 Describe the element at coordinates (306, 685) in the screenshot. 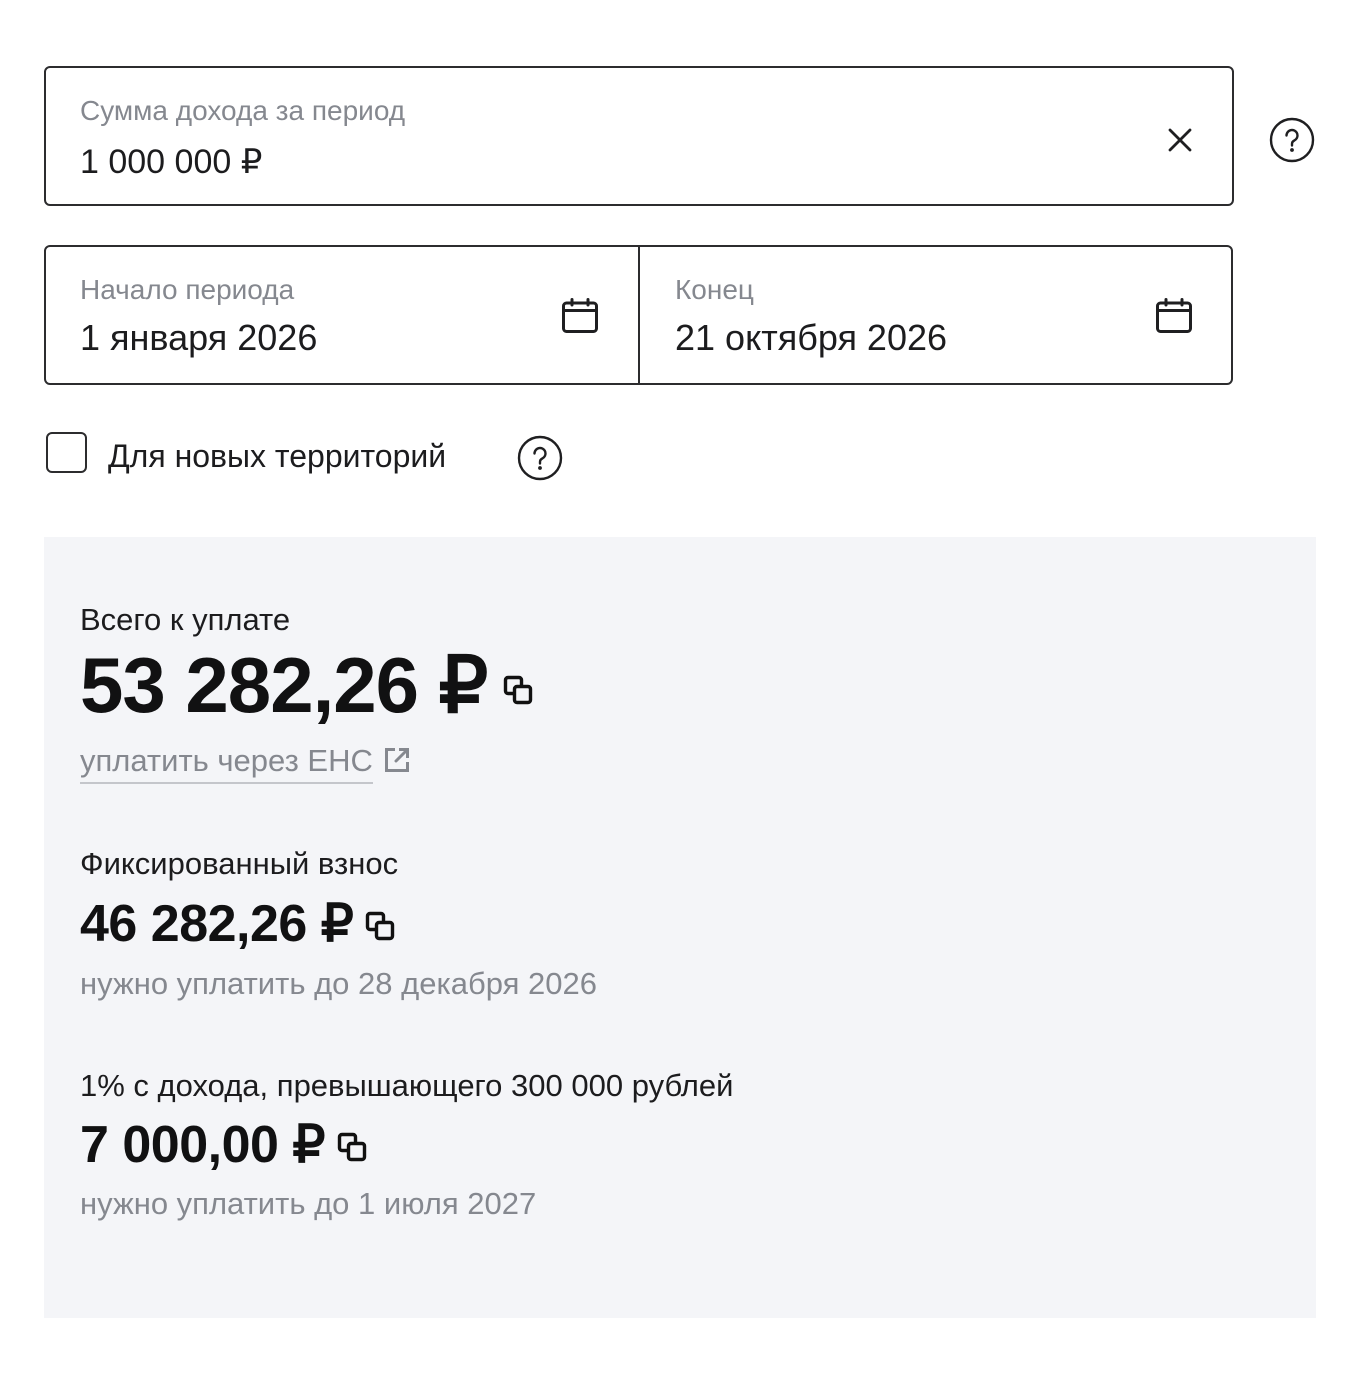

I see `total-amount-row: 53 282,26 ₽` at that location.